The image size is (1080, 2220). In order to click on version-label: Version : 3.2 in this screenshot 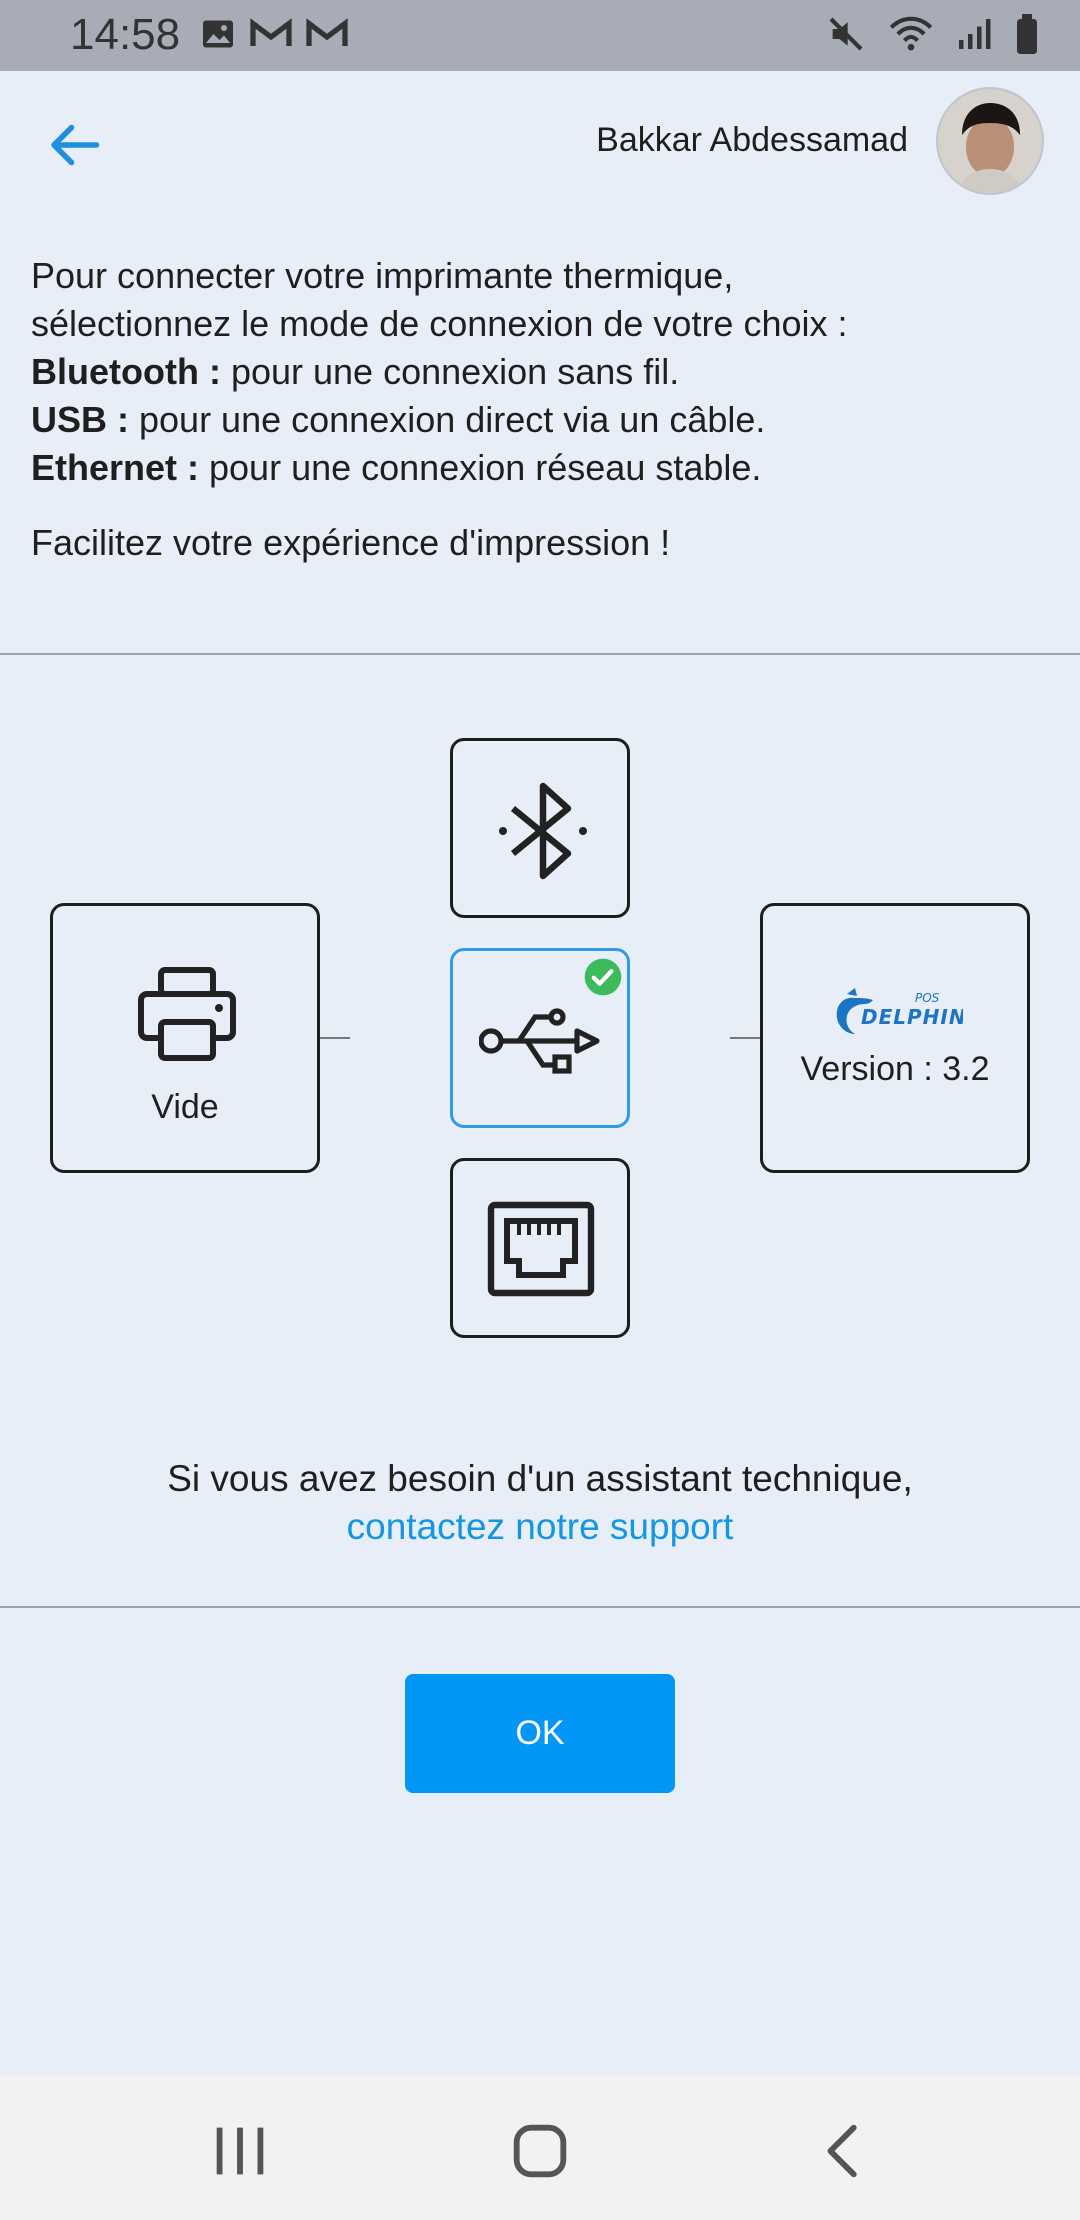, I will do `click(895, 1069)`.